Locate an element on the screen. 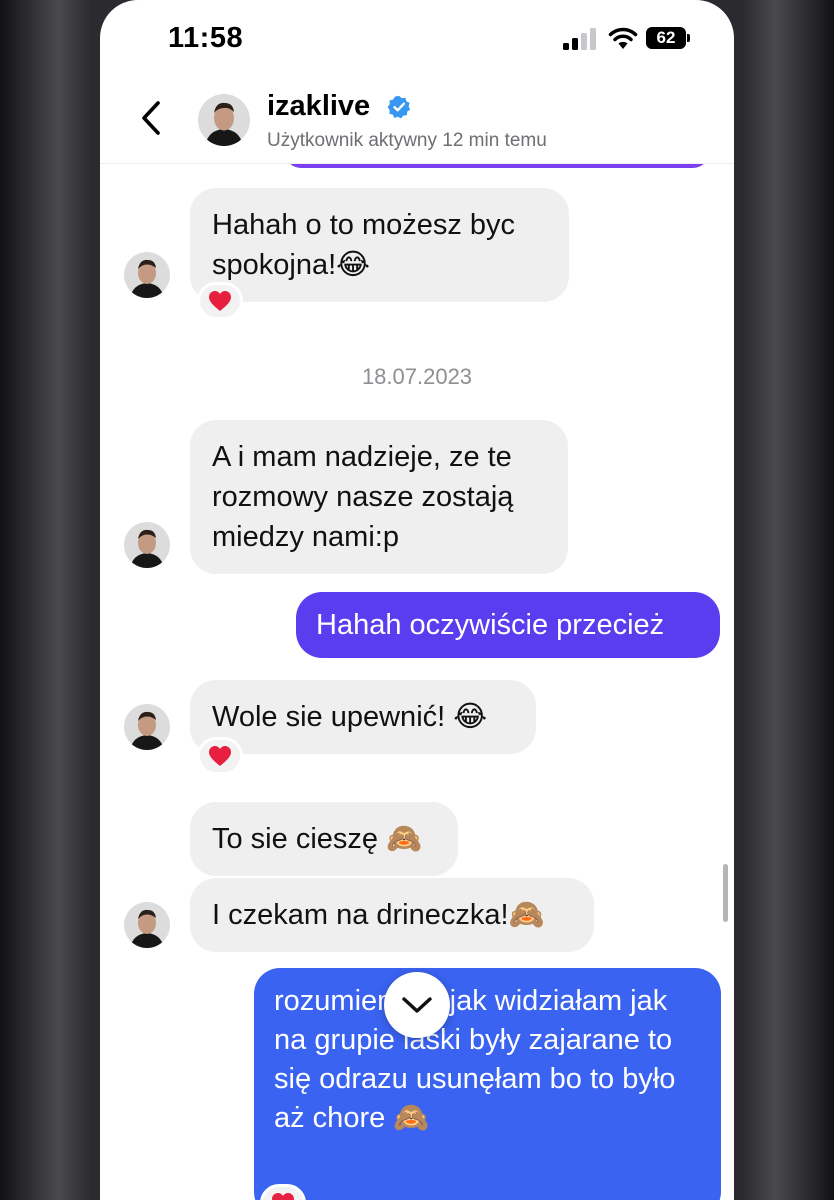 The image size is (834, 1200). cellular-signal-icon is located at coordinates (579, 39).